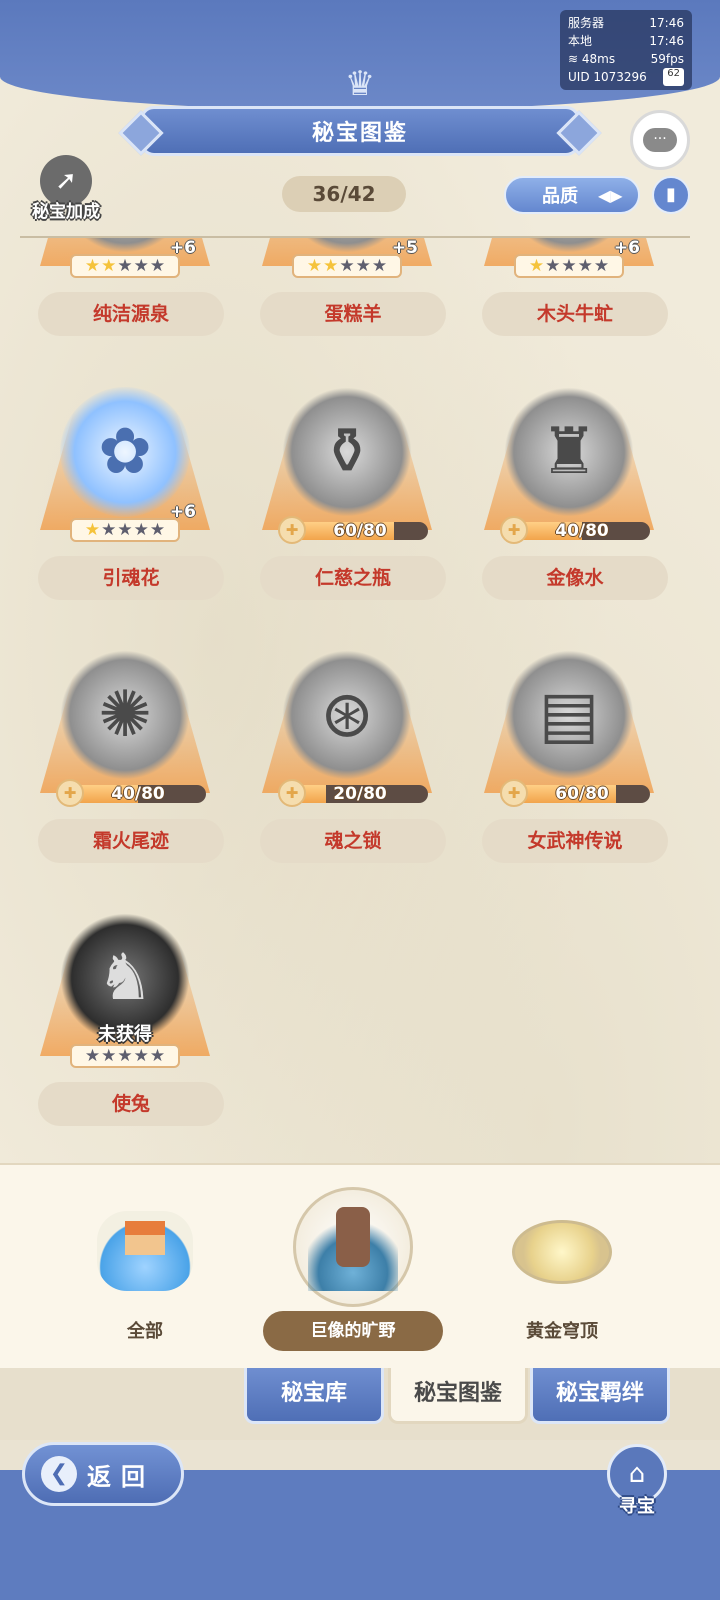  I want to click on treasure-bonus-button: ➚ 秘宝加成, so click(66, 190).